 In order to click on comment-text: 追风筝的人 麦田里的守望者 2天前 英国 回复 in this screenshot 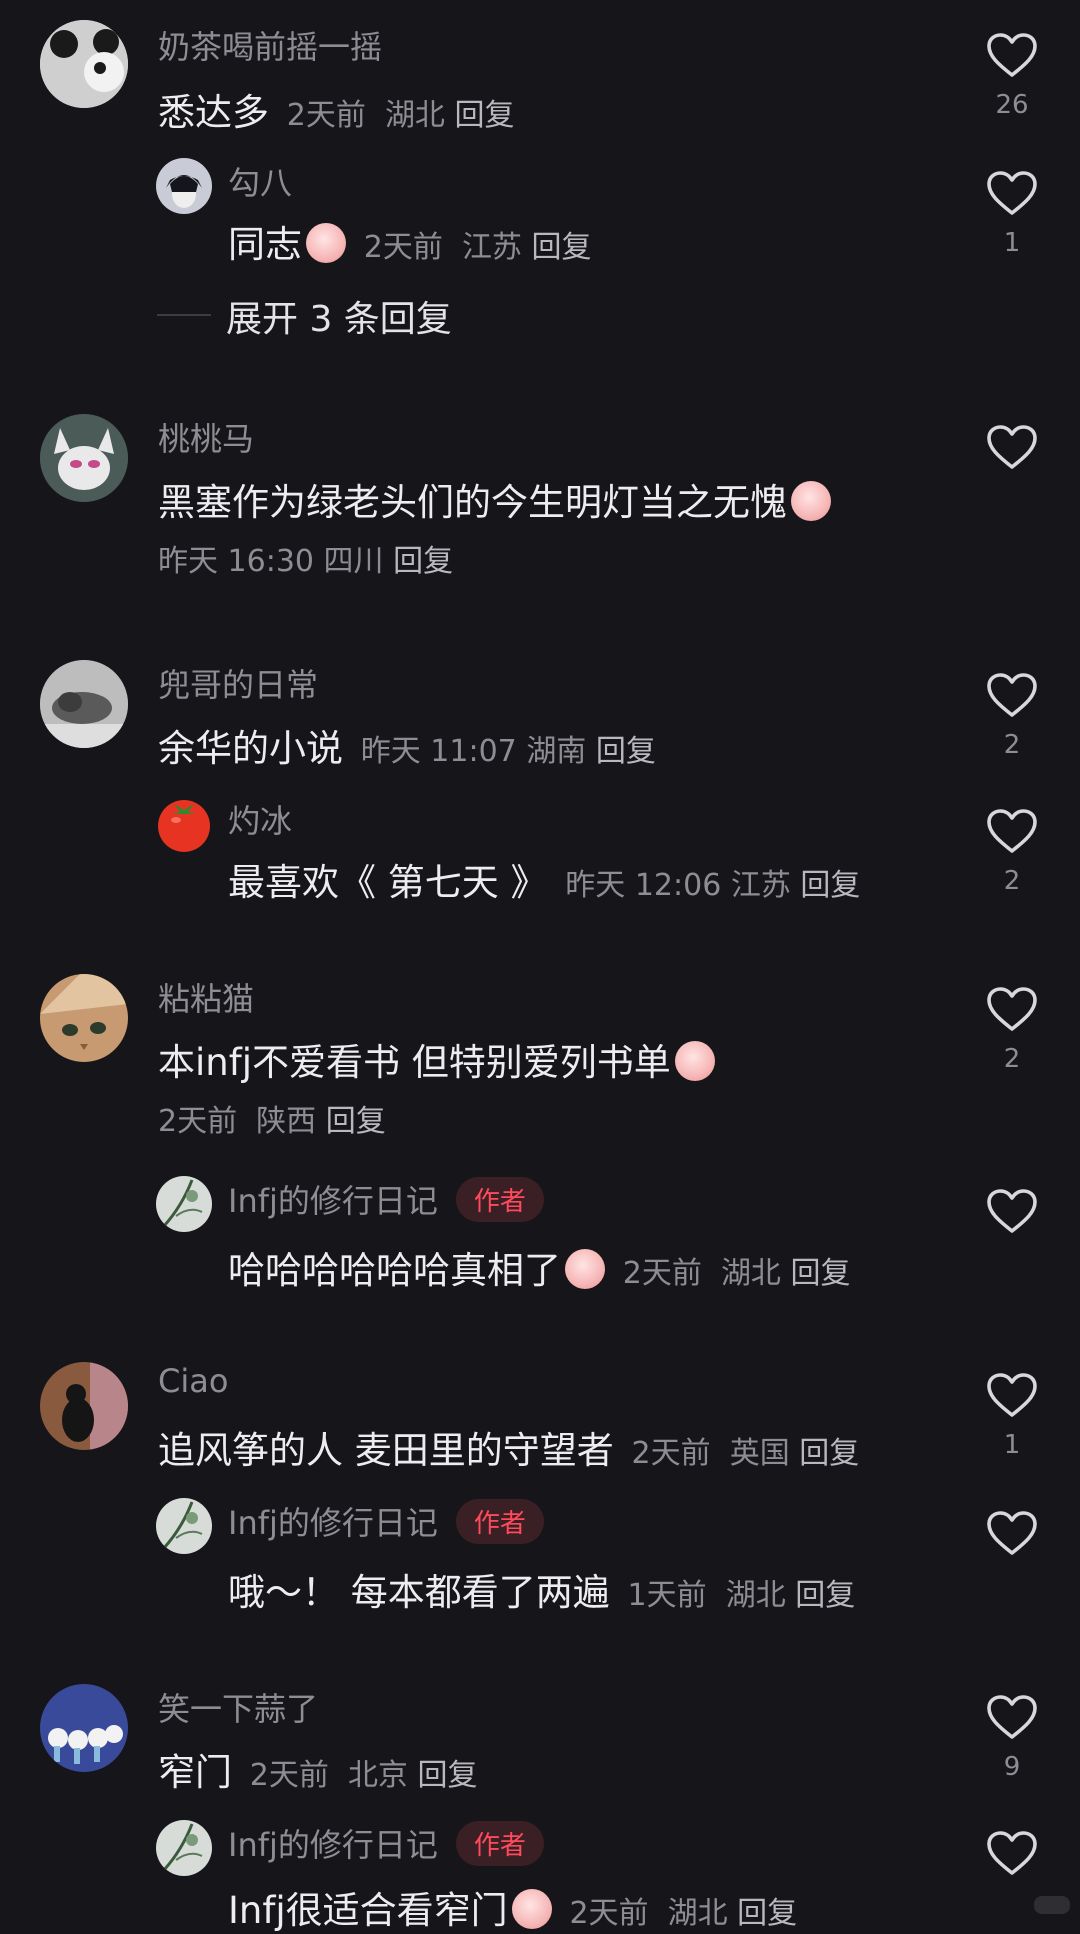, I will do `click(508, 1447)`.